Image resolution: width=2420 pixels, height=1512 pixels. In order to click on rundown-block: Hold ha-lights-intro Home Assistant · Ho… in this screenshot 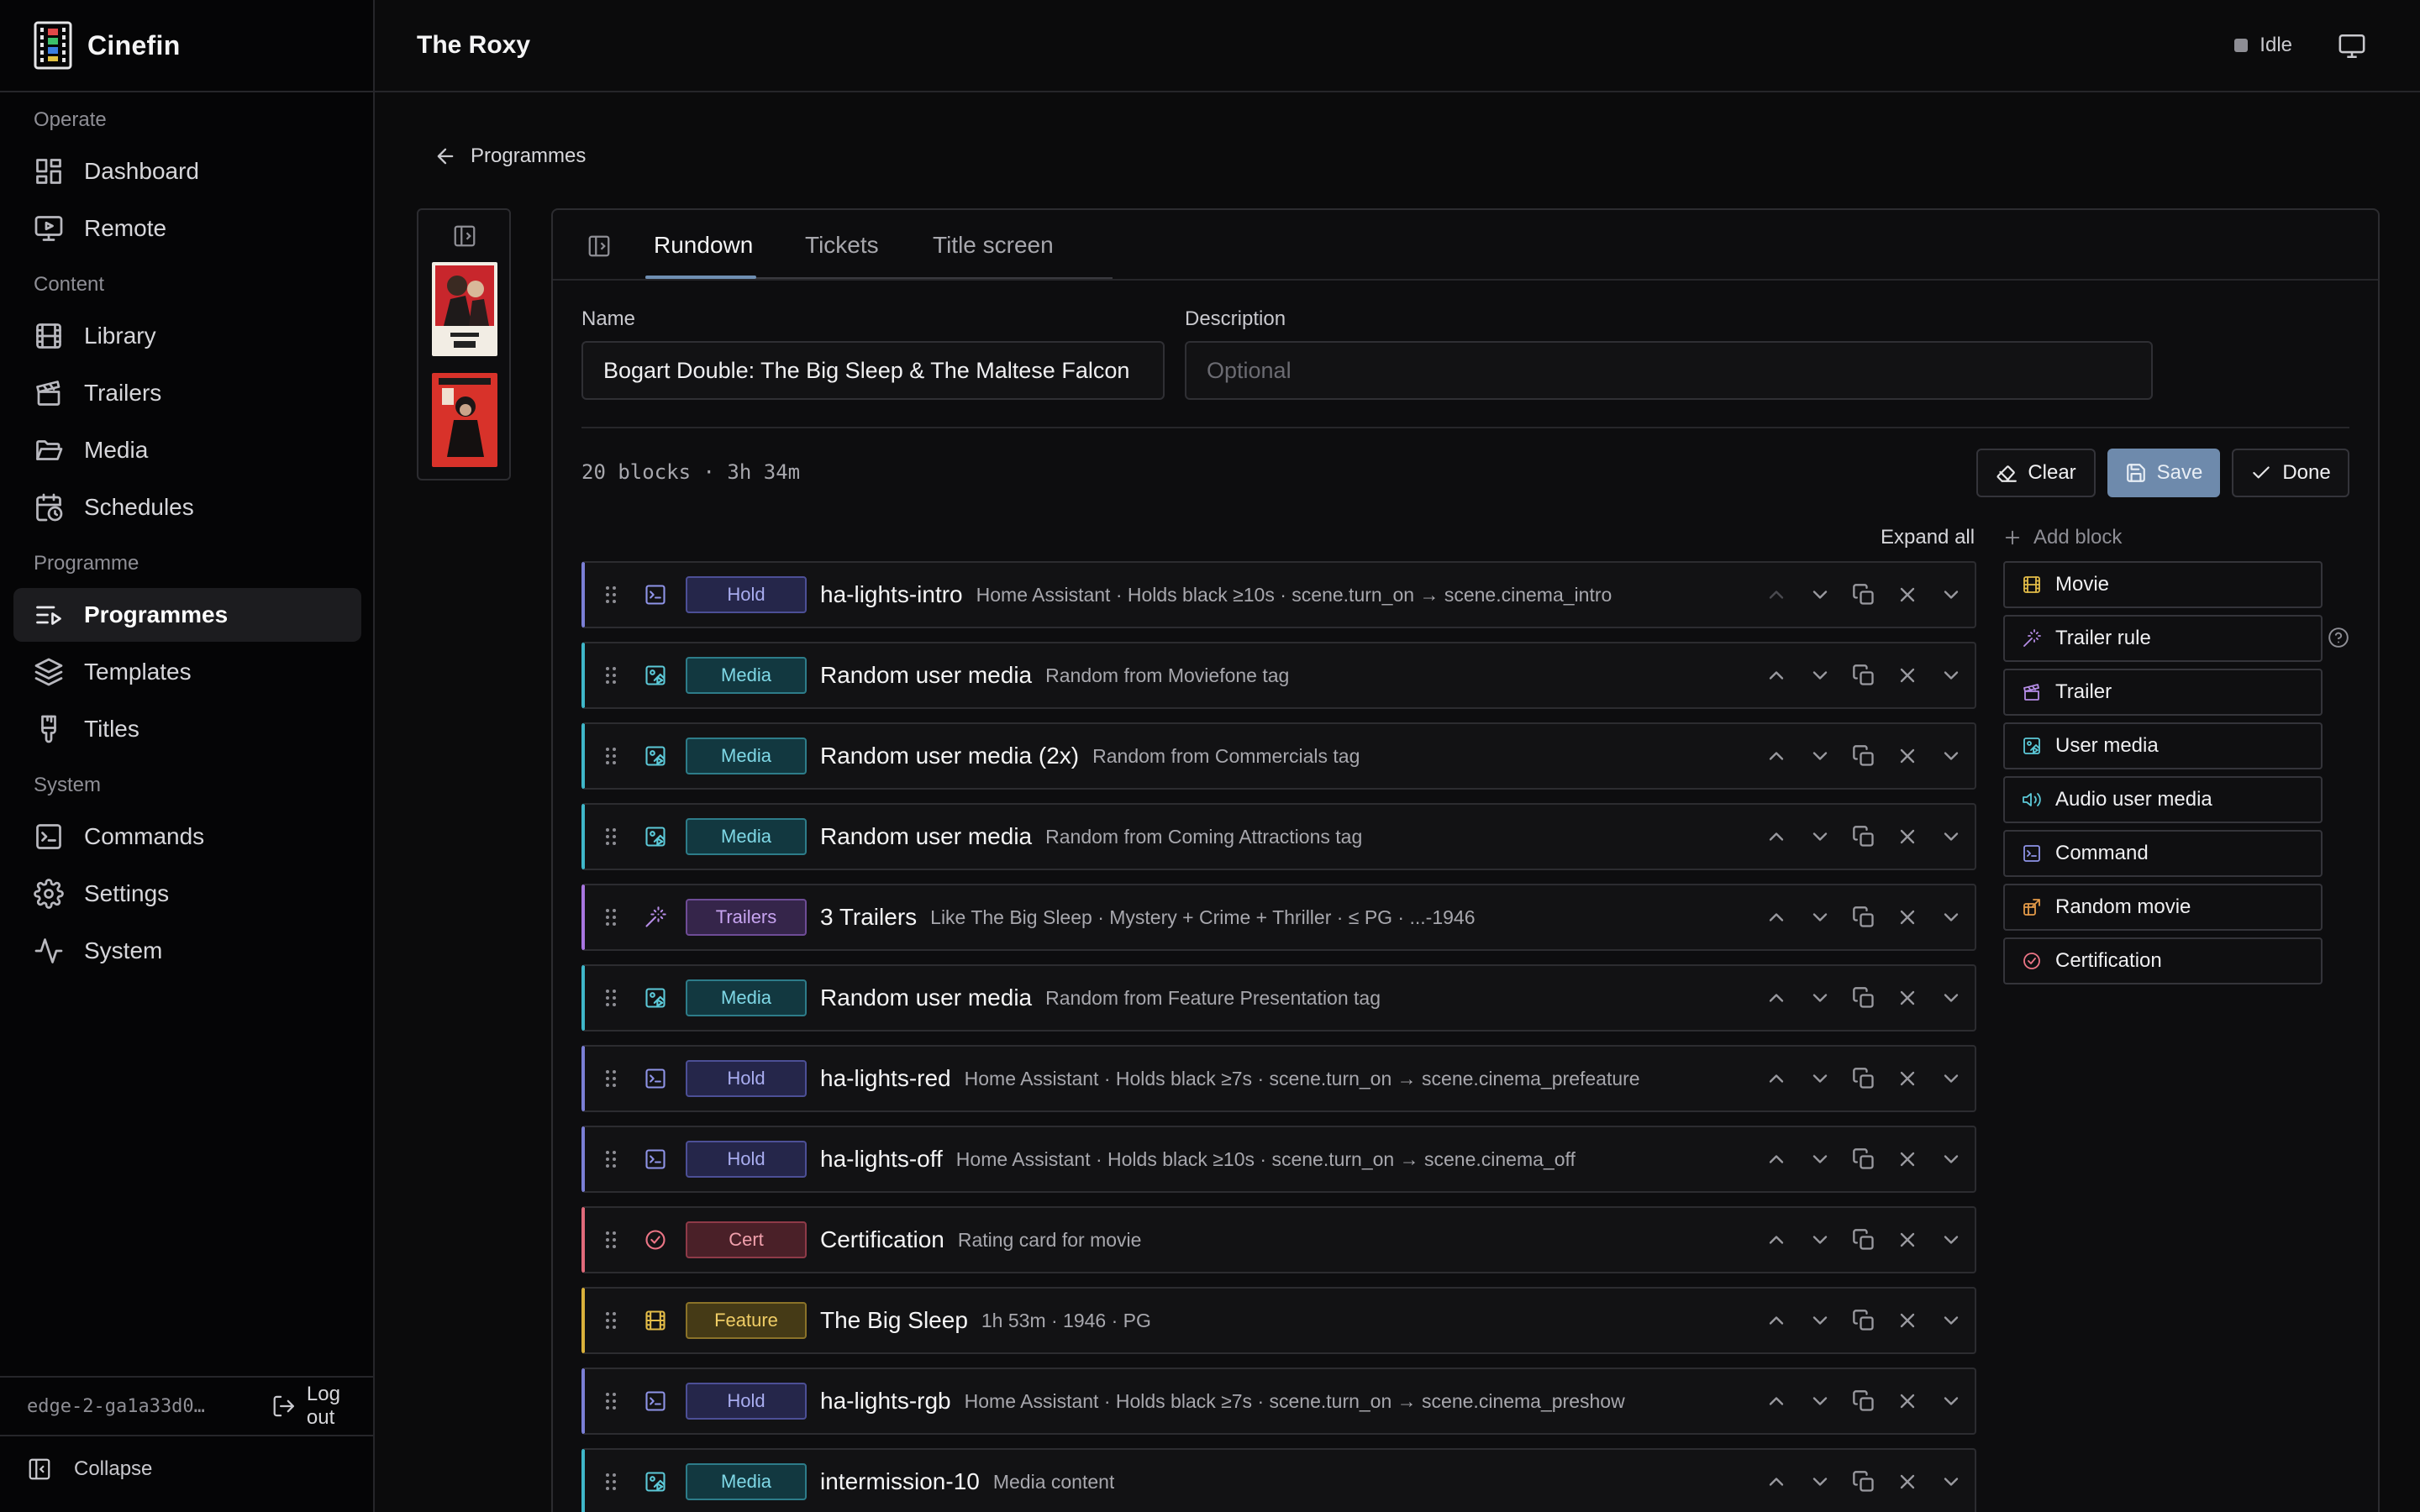, I will do `click(1278, 594)`.